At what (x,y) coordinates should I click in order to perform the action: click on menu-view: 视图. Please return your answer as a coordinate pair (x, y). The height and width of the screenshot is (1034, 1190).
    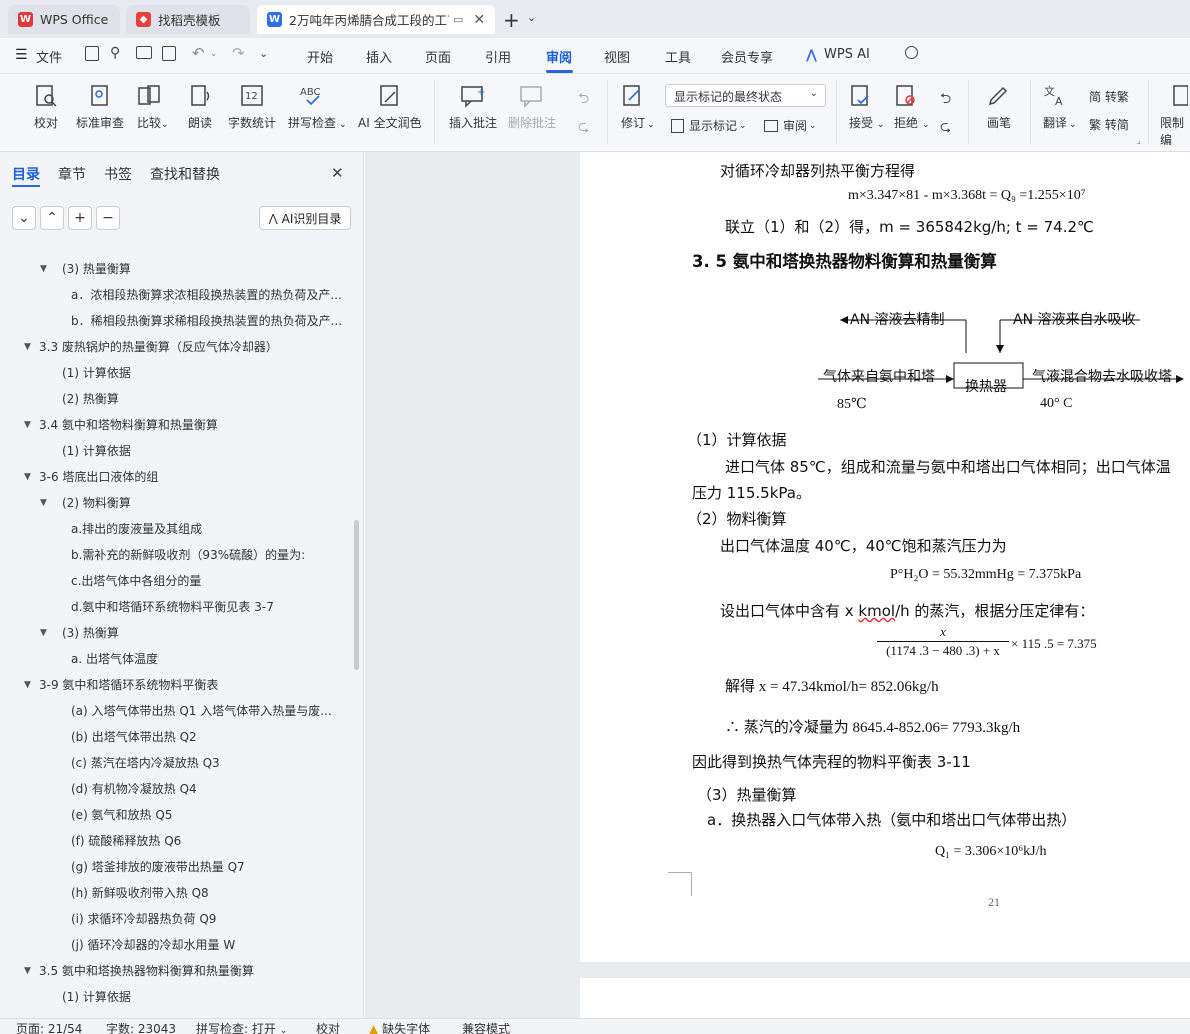
    Looking at the image, I should click on (617, 56).